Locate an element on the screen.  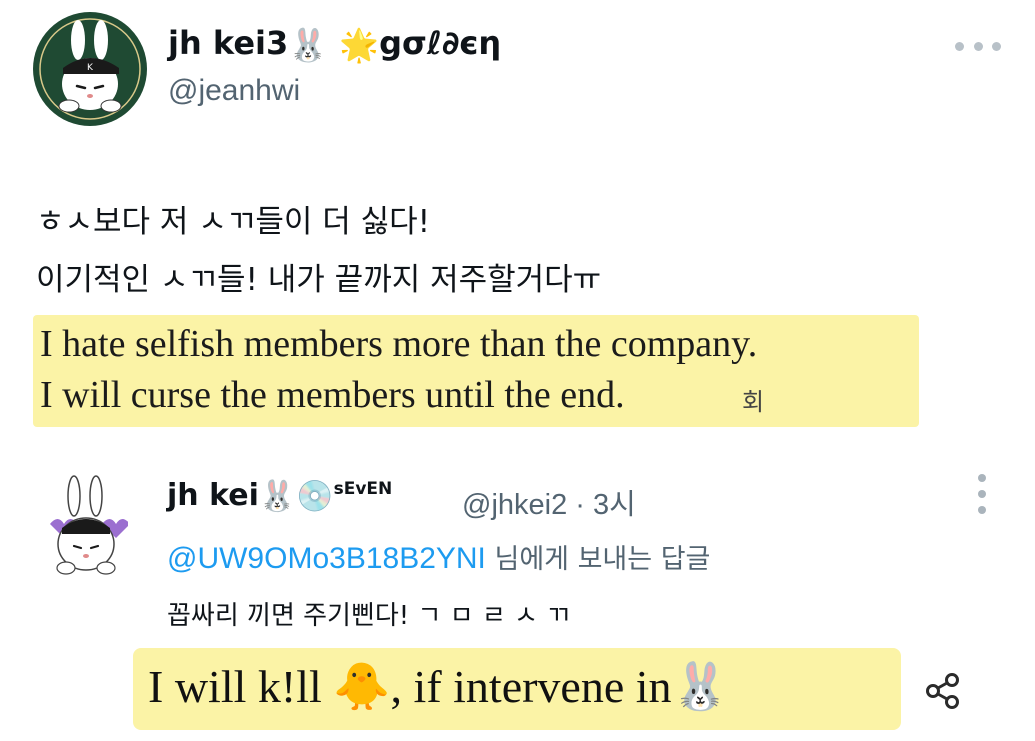
reply-handle-and-time: @jhkei2 · 3시 is located at coordinates (549, 502).